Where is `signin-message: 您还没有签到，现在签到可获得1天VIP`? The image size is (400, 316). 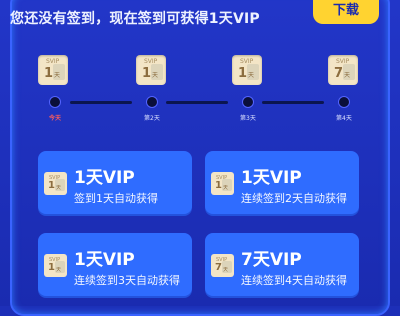 signin-message: 您还没有签到，现在签到可获得1天VIP is located at coordinates (135, 19).